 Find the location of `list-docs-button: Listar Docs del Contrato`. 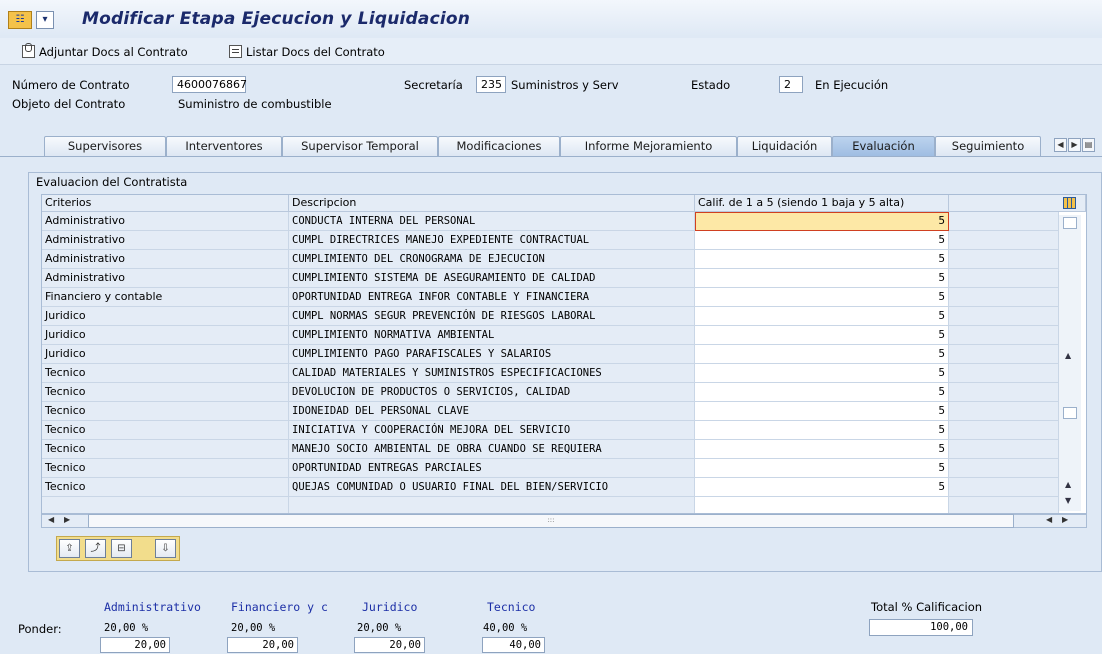

list-docs-button: Listar Docs del Contrato is located at coordinates (307, 52).